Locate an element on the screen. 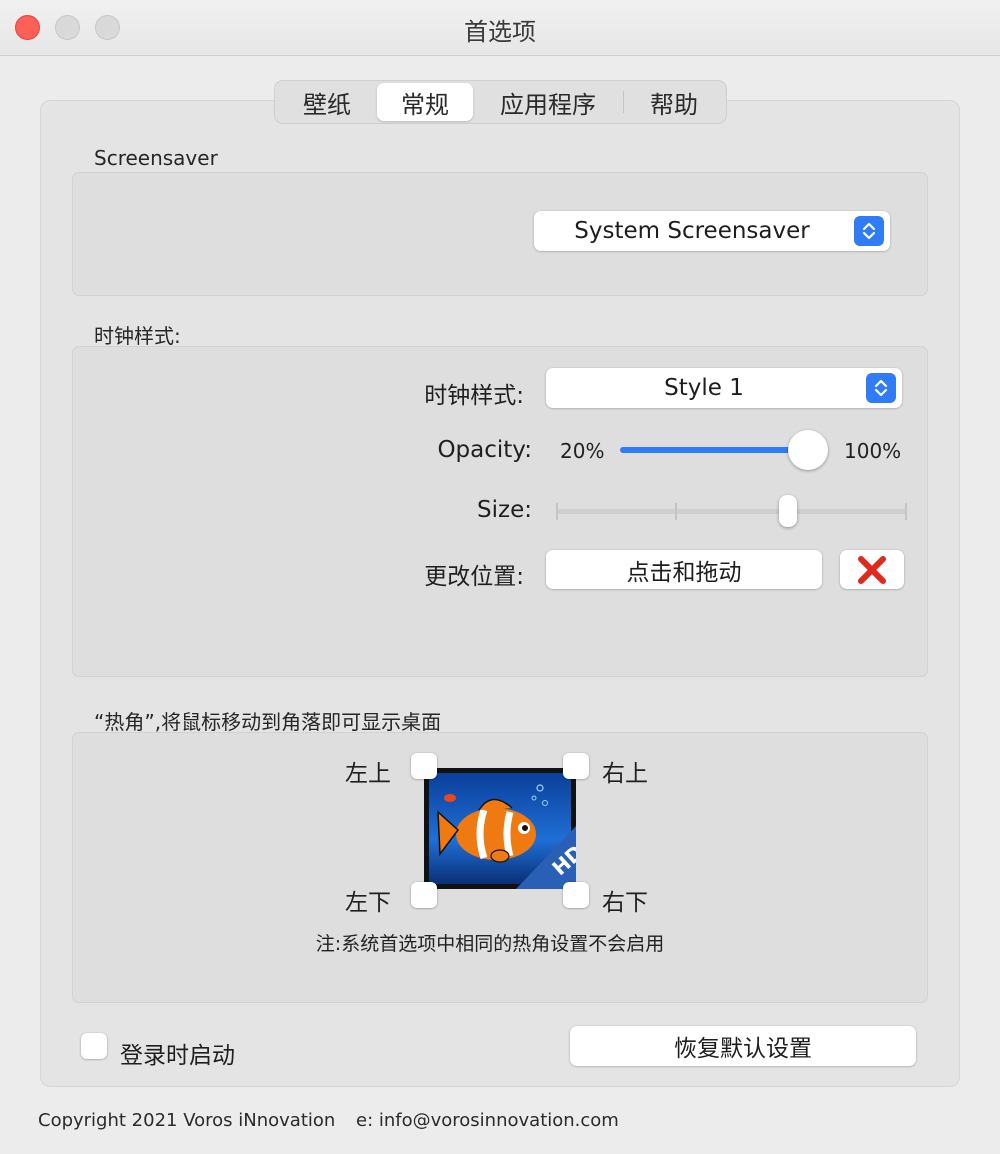 This screenshot has height=1154, width=1000. screensaver-section-title: Screensaver is located at coordinates (156, 158).